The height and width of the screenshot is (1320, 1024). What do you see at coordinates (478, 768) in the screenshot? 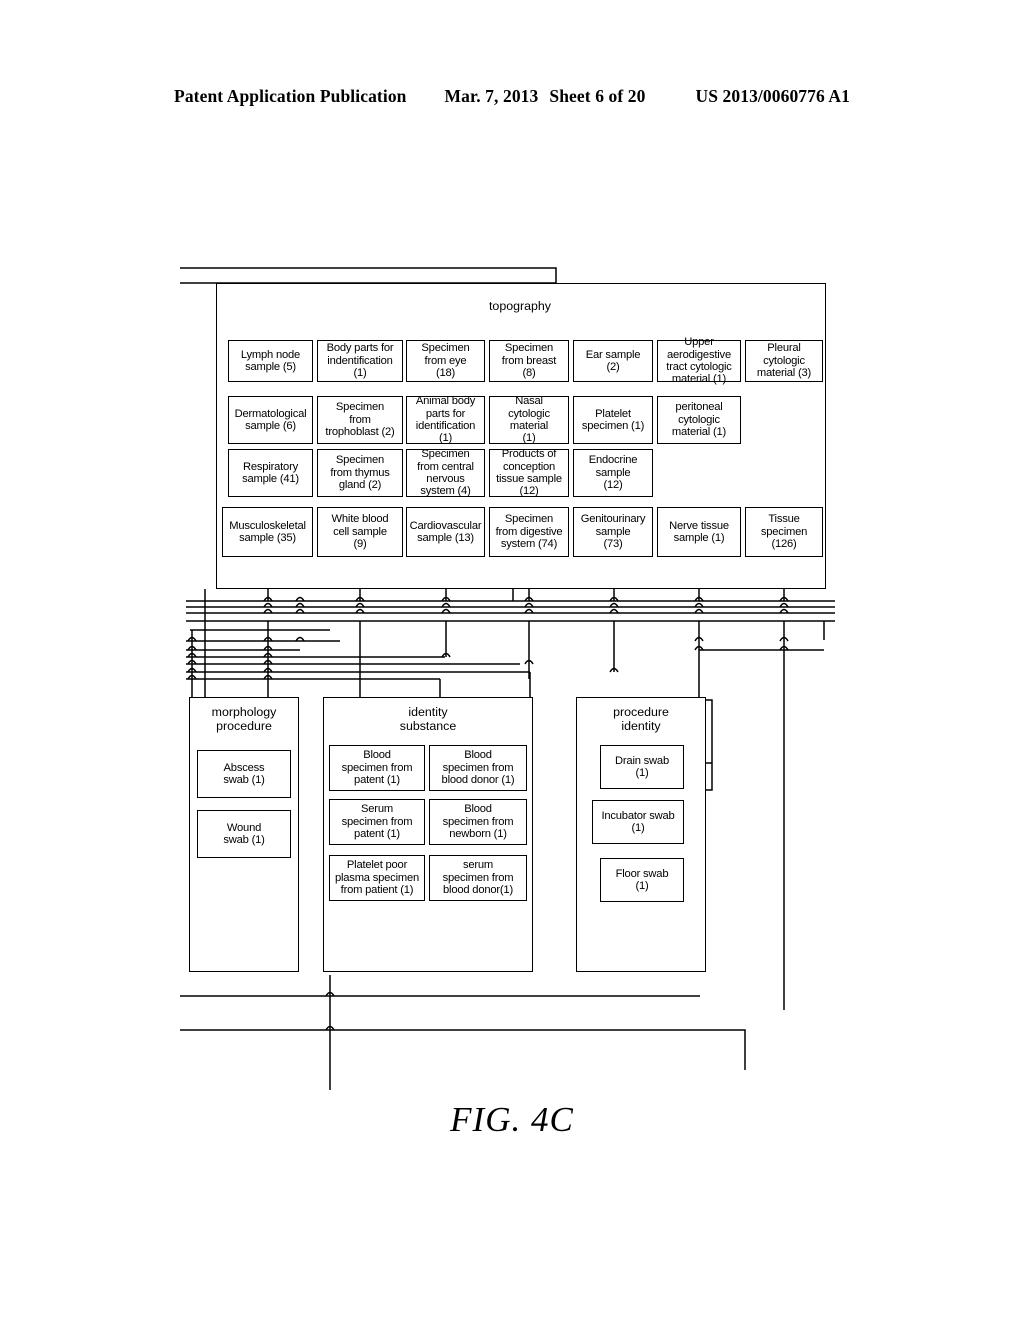
I see `identity-node: Blood specimen from blood donor (1)` at bounding box center [478, 768].